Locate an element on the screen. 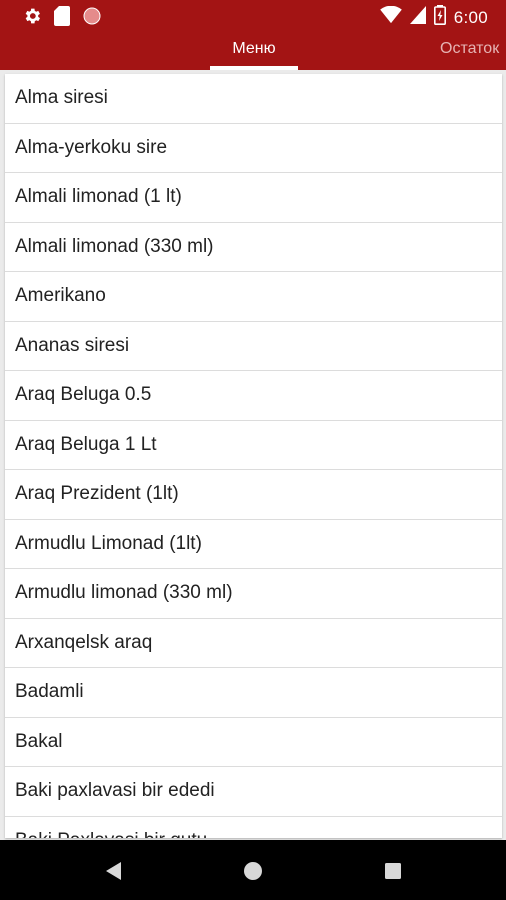 The height and width of the screenshot is (900, 506). list-item: Araq Beluga 0.5 is located at coordinates (253, 396).